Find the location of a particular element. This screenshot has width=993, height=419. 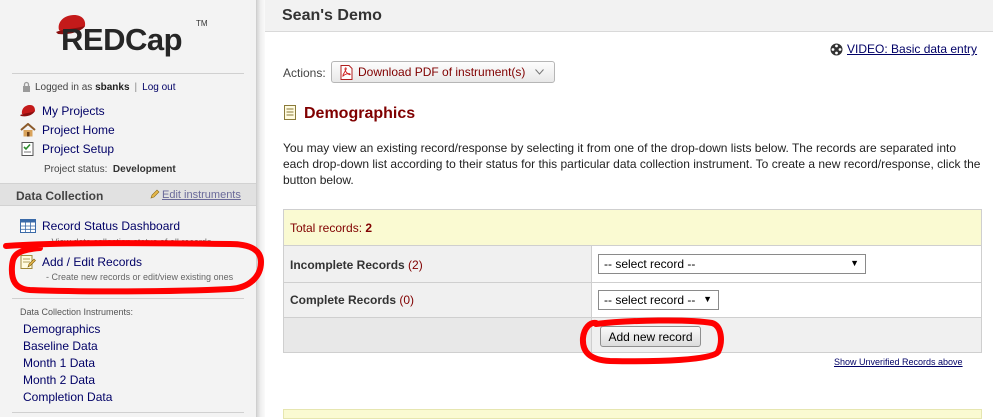

total-records-label: Total records: is located at coordinates (326, 228).